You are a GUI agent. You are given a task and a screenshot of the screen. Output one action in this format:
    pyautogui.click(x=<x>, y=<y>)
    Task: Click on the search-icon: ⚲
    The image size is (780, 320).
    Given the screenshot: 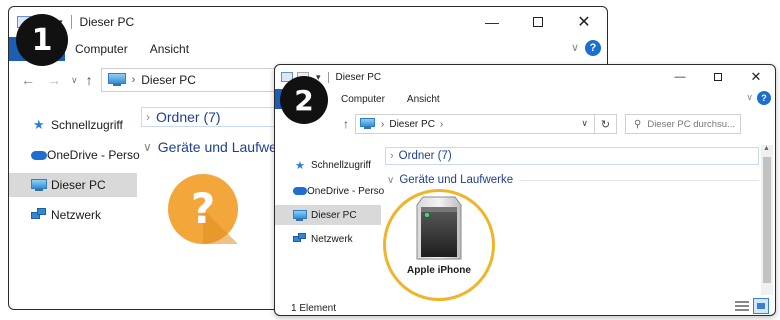 What is the action you would take?
    pyautogui.click(x=638, y=124)
    